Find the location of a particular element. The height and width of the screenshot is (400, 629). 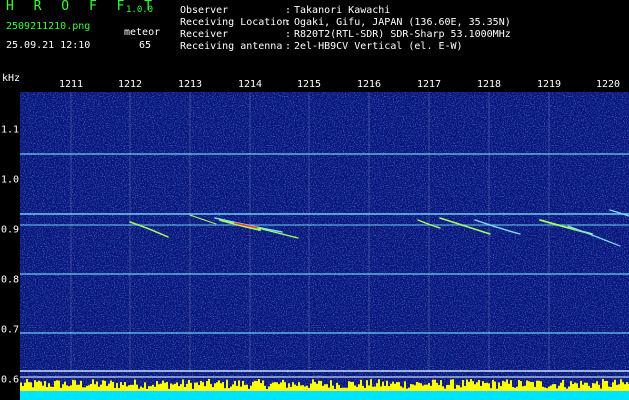

signal-base-band is located at coordinates (324, 395).